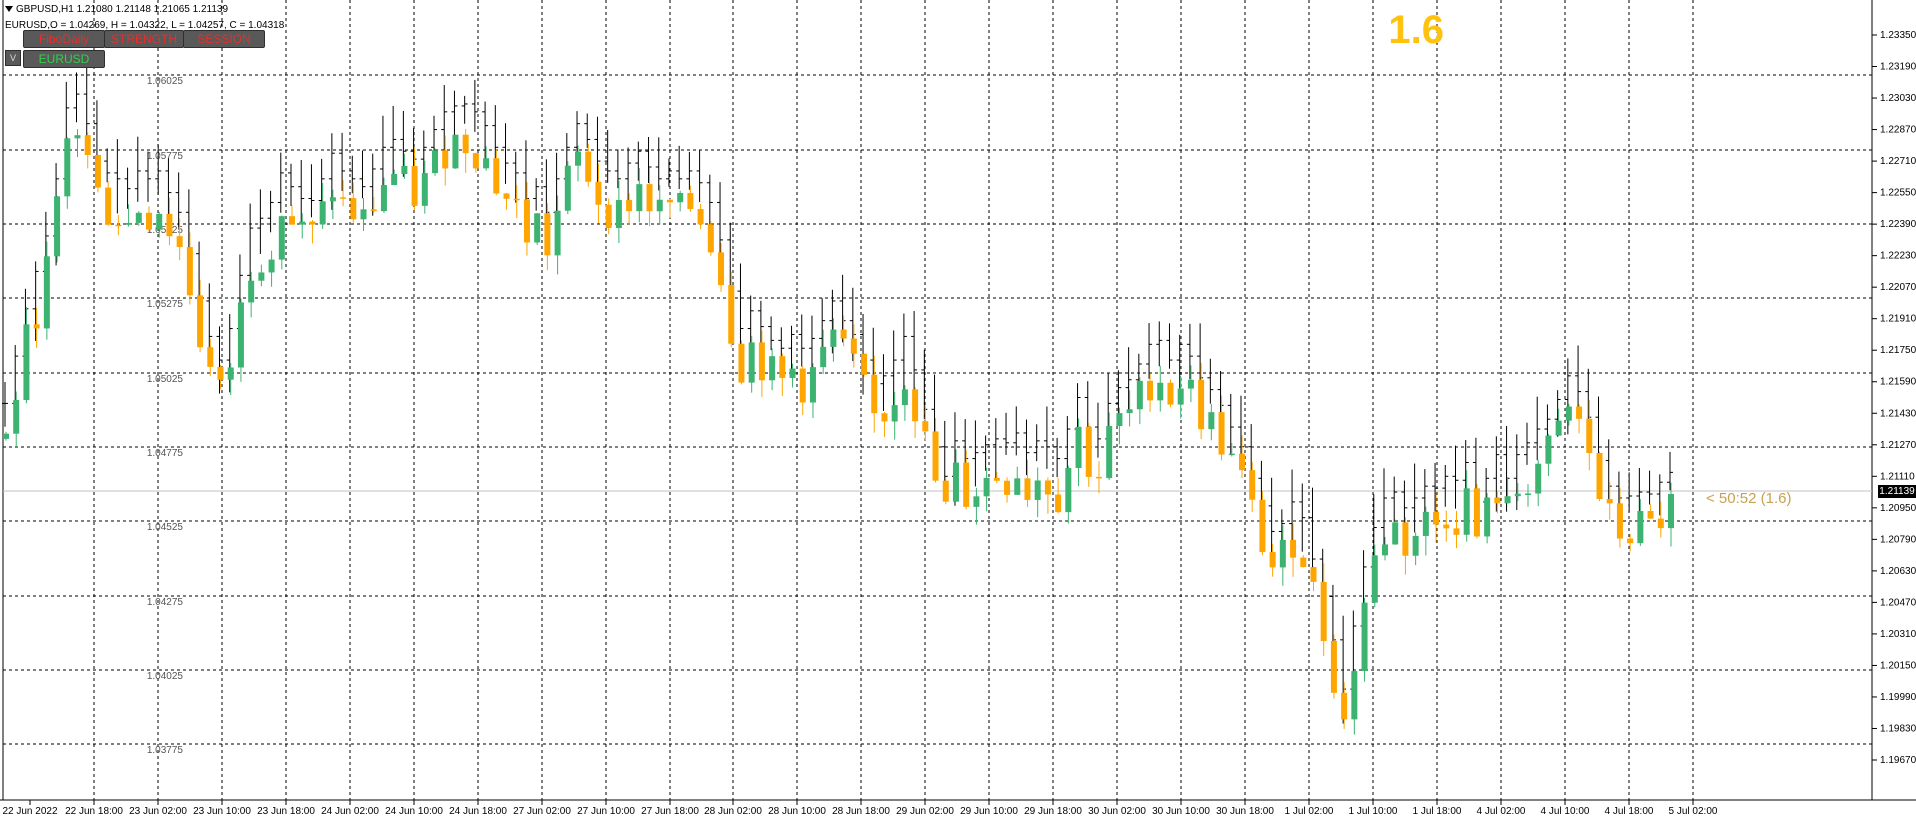 The image size is (1916, 818). Describe the element at coordinates (1898, 508) in the screenshot. I see `y-tick-label: 1.20950` at that location.